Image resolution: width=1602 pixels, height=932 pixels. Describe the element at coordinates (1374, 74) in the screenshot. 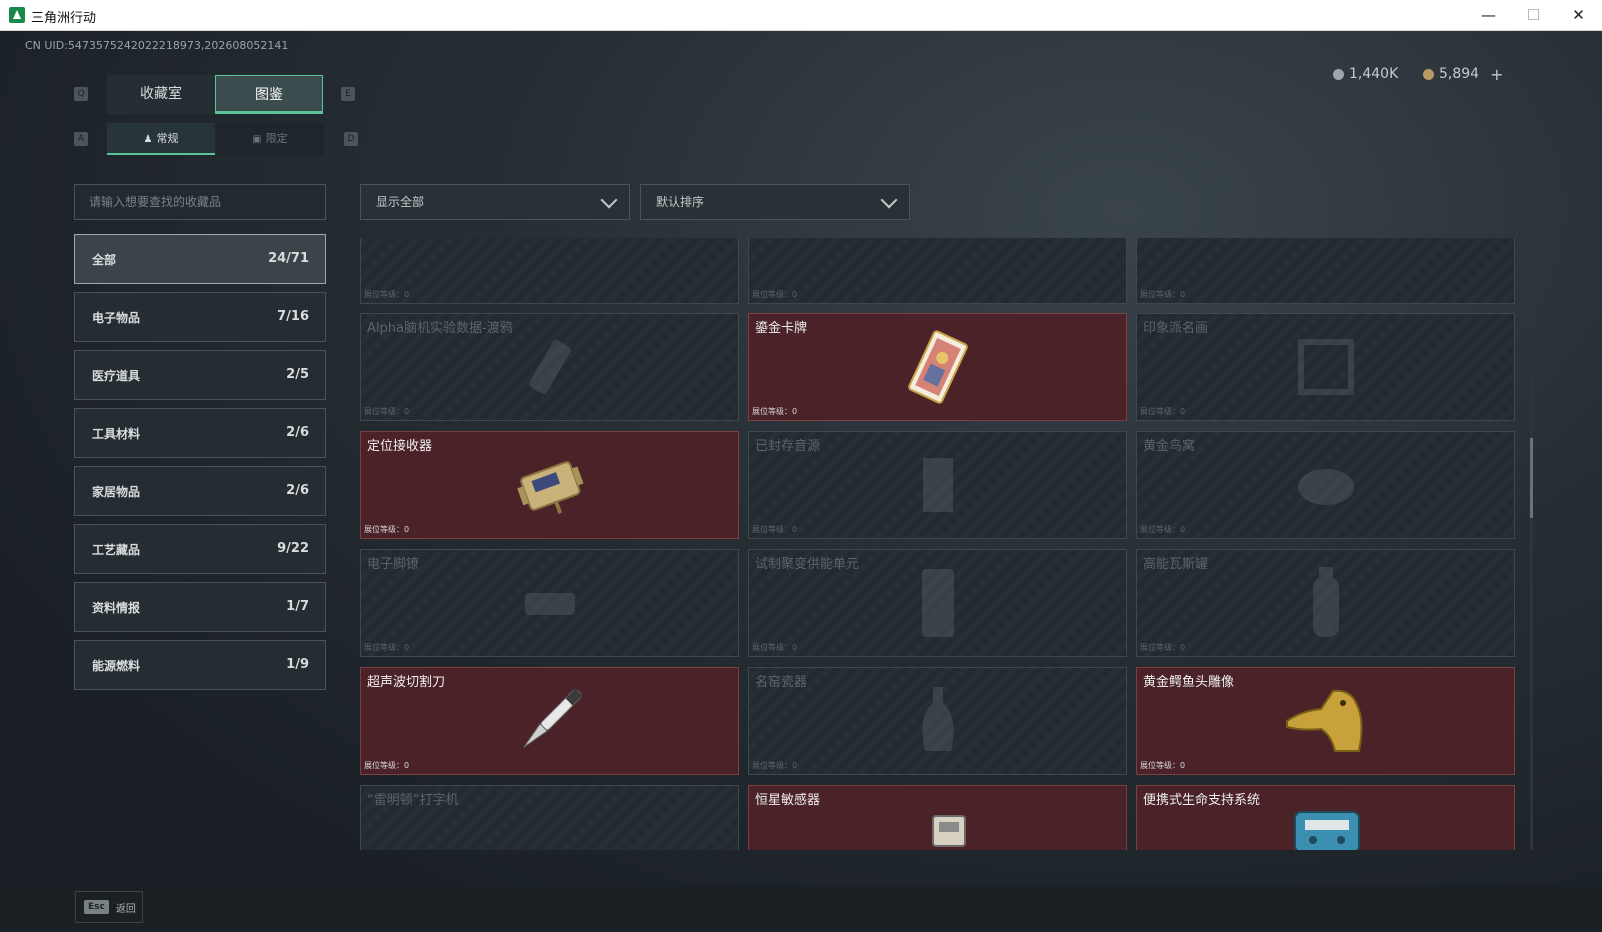

I see `silver-value: 1,440K` at that location.